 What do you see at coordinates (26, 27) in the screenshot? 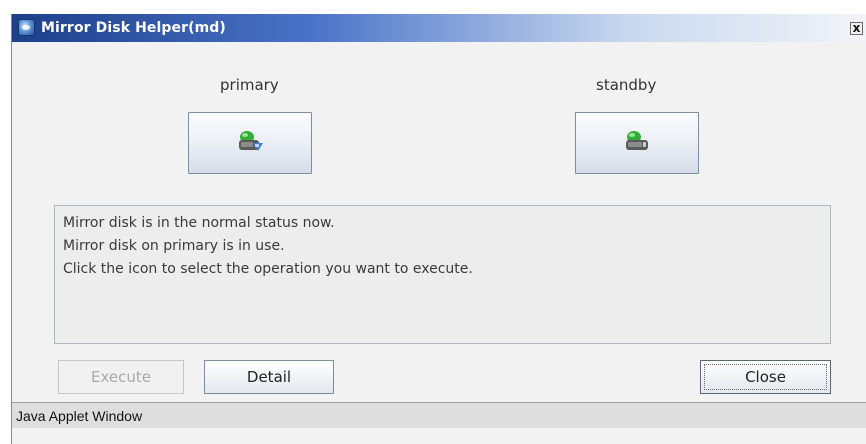
I see `app-icon` at bounding box center [26, 27].